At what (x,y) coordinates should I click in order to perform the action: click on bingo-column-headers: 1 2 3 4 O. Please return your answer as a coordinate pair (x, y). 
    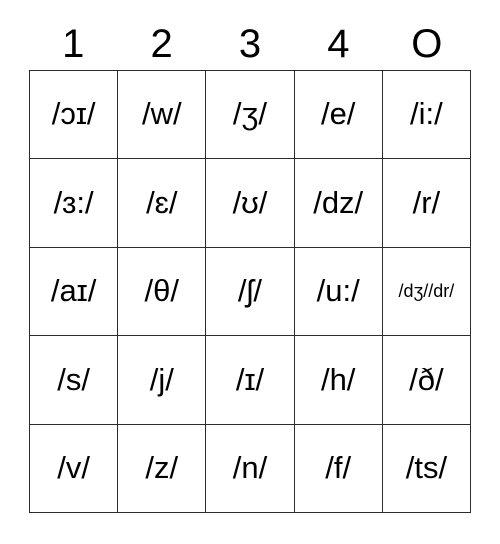
    Looking at the image, I should click on (250, 43).